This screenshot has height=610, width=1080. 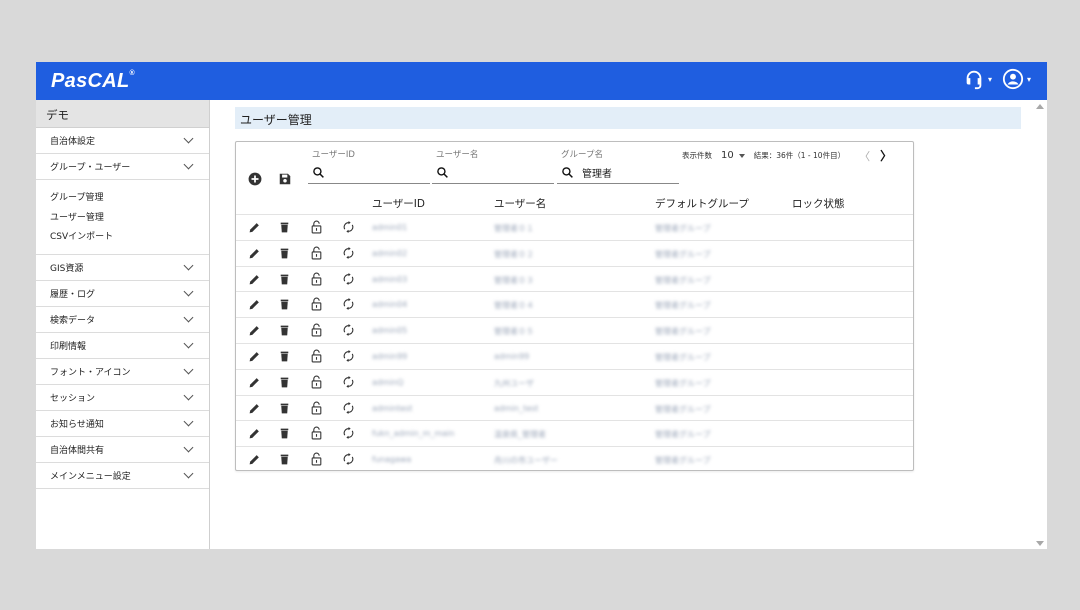 What do you see at coordinates (1040, 543) in the screenshot?
I see `scroll-down-icon` at bounding box center [1040, 543].